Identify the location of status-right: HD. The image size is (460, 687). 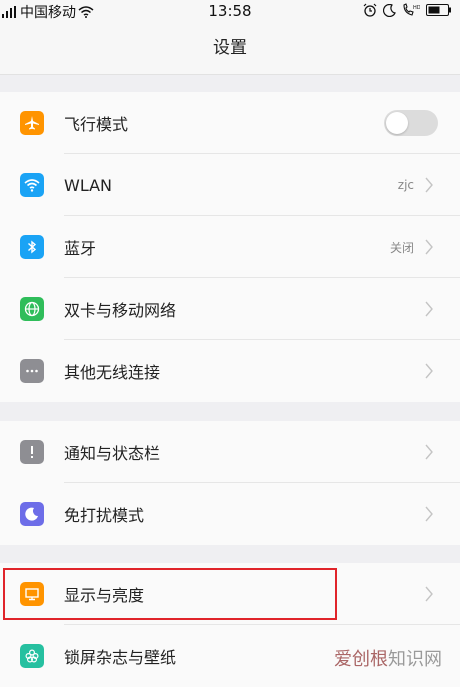
(407, 10).